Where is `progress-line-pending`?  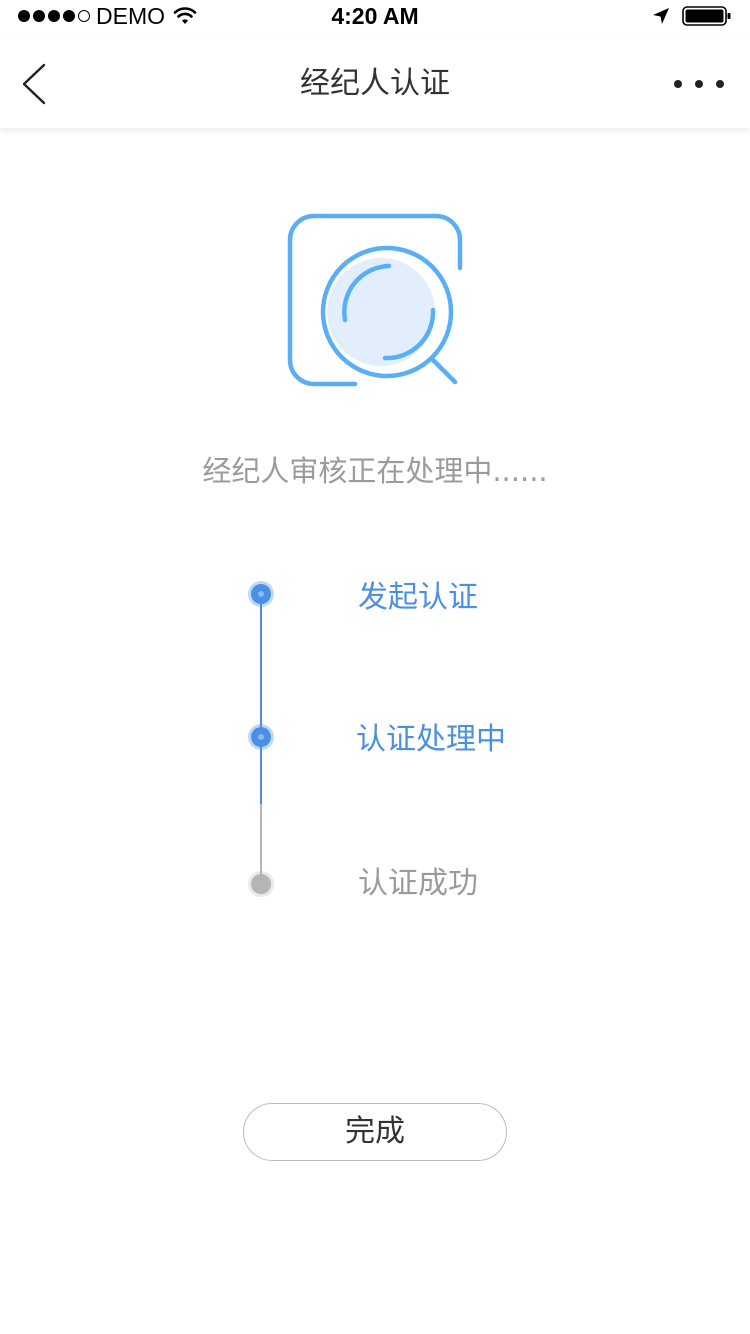
progress-line-pending is located at coordinates (261, 844).